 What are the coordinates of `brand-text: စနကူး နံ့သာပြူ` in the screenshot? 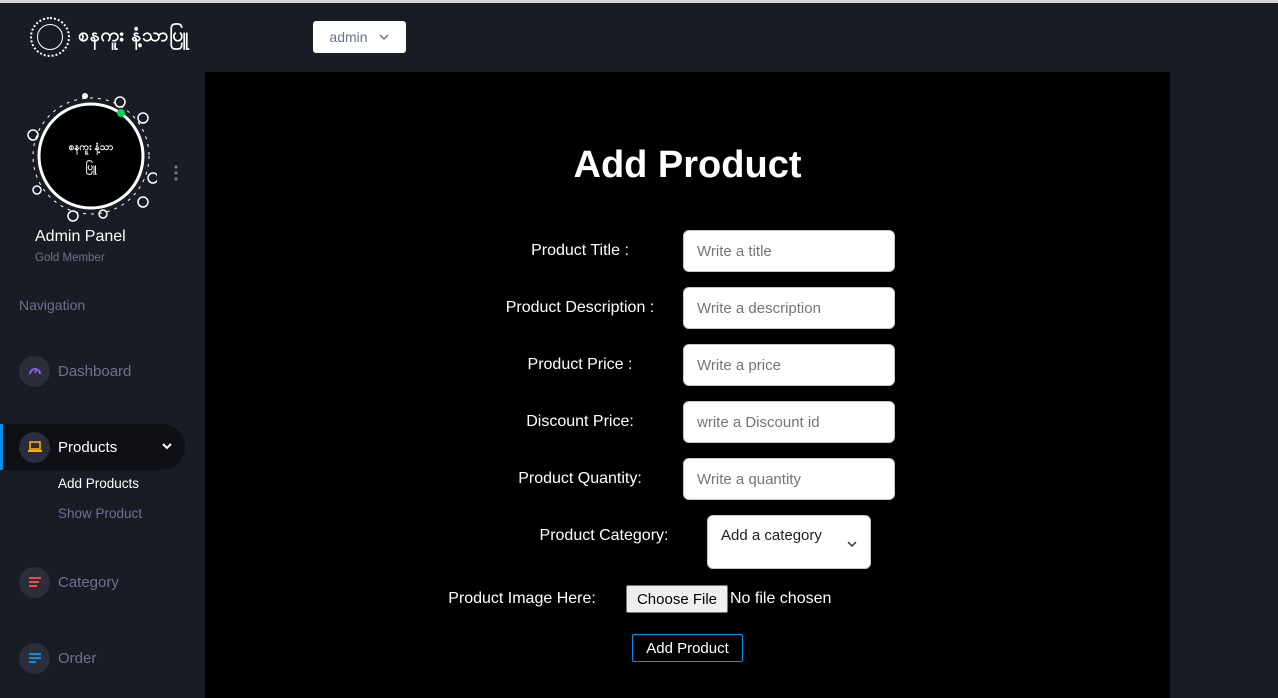 It's located at (134, 35).